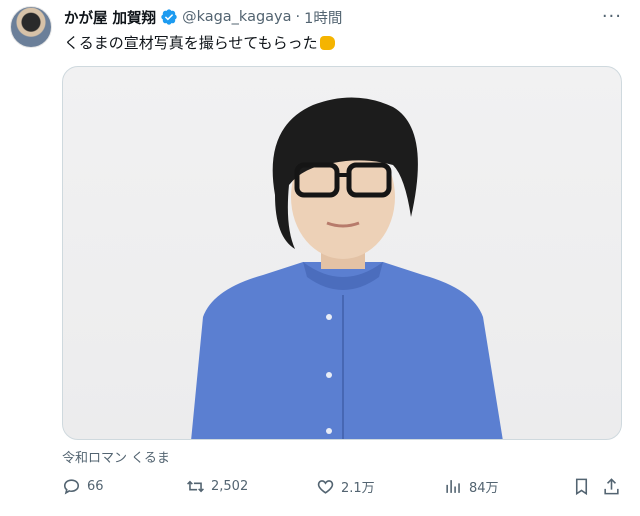 This screenshot has height=516, width=640. I want to click on share-button, so click(611, 486).